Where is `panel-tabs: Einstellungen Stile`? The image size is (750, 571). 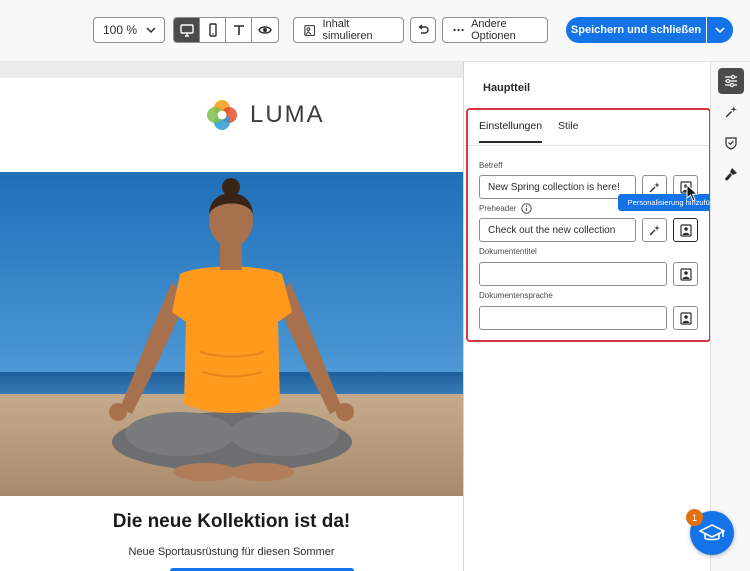
panel-tabs: Einstellungen Stile is located at coordinates (528, 131).